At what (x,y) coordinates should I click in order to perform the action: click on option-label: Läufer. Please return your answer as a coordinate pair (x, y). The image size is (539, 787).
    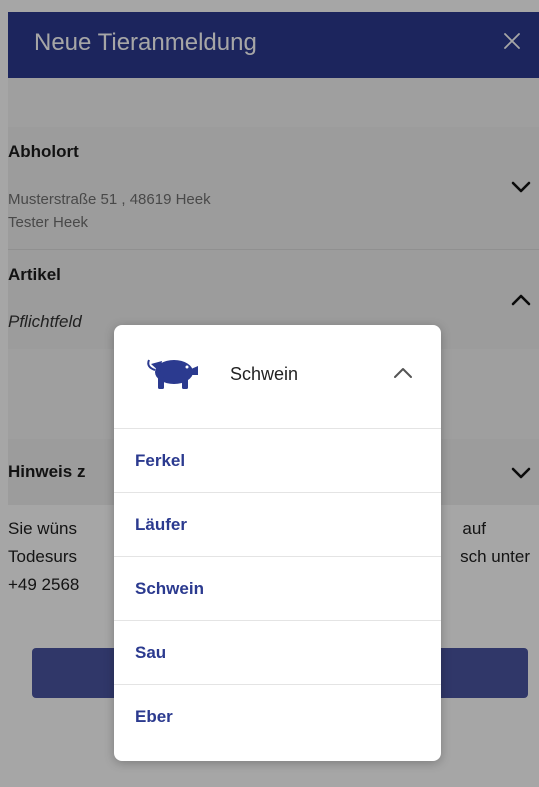
    Looking at the image, I should click on (161, 524).